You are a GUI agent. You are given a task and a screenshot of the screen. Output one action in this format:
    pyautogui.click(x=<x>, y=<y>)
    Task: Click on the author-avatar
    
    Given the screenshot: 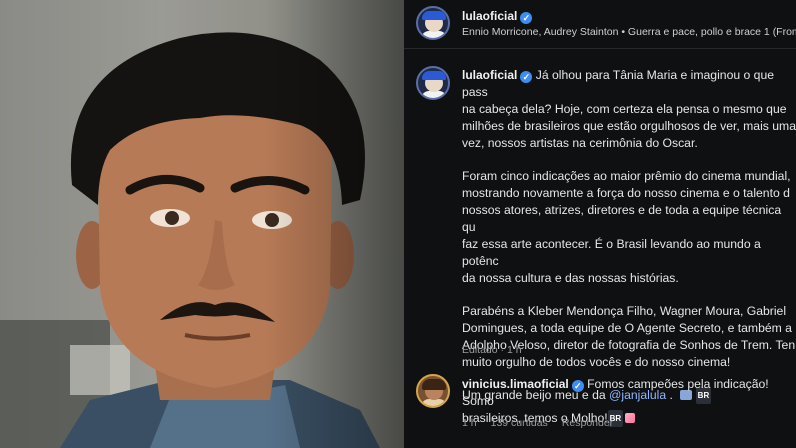 What is the action you would take?
    pyautogui.click(x=433, y=23)
    